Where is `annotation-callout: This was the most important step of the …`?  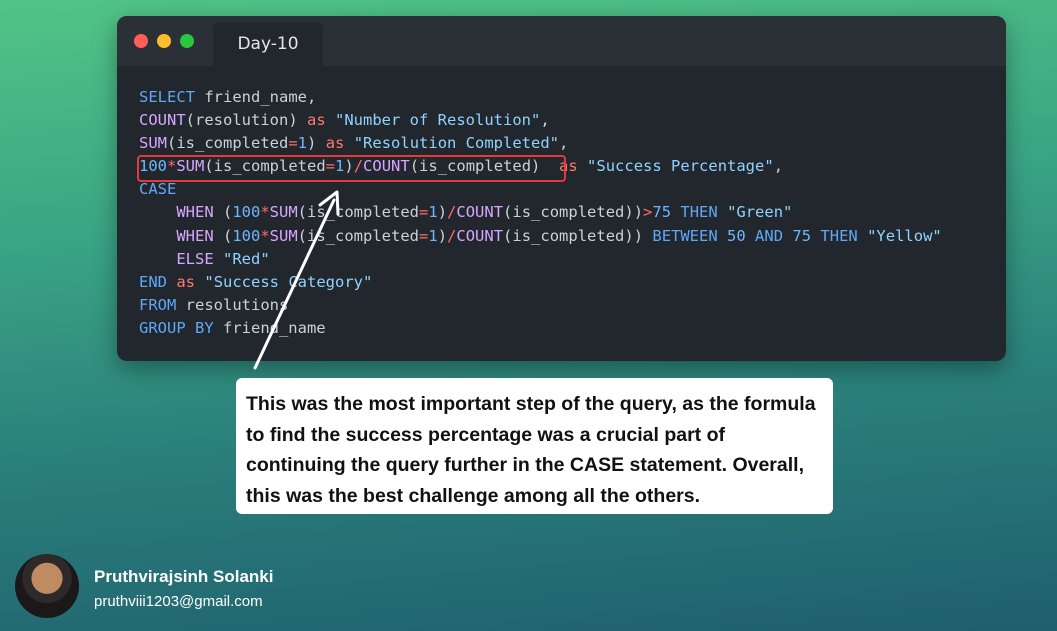
annotation-callout: This was the most important step of the … is located at coordinates (534, 446).